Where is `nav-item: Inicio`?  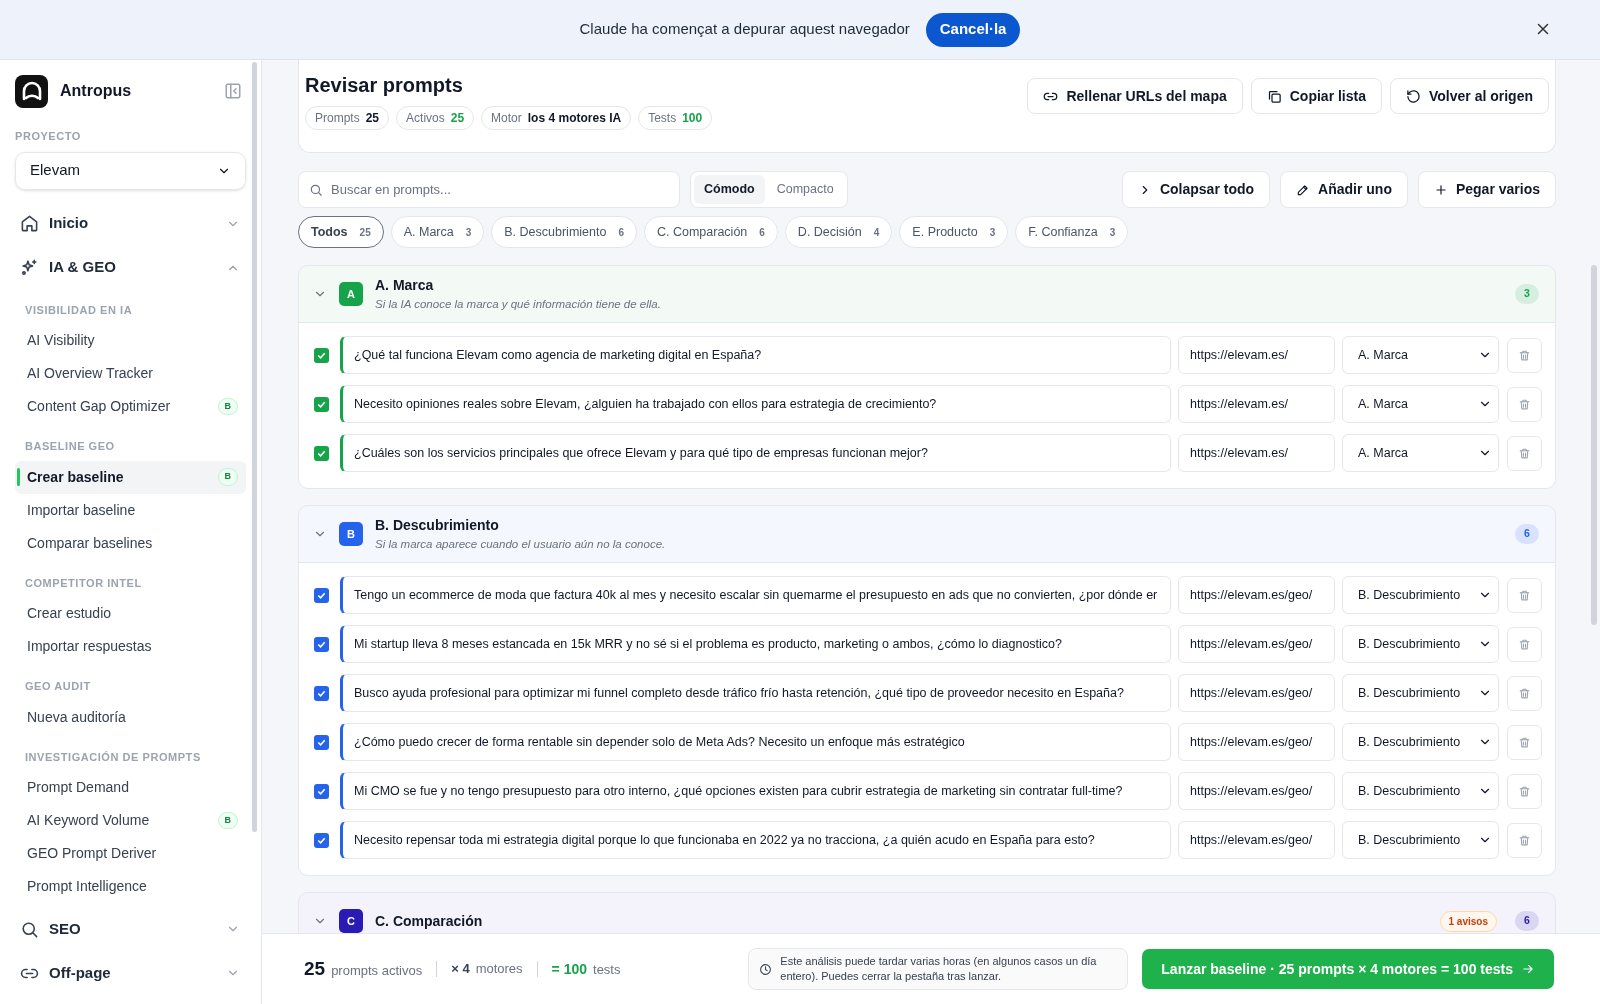
nav-item: Inicio is located at coordinates (130, 223).